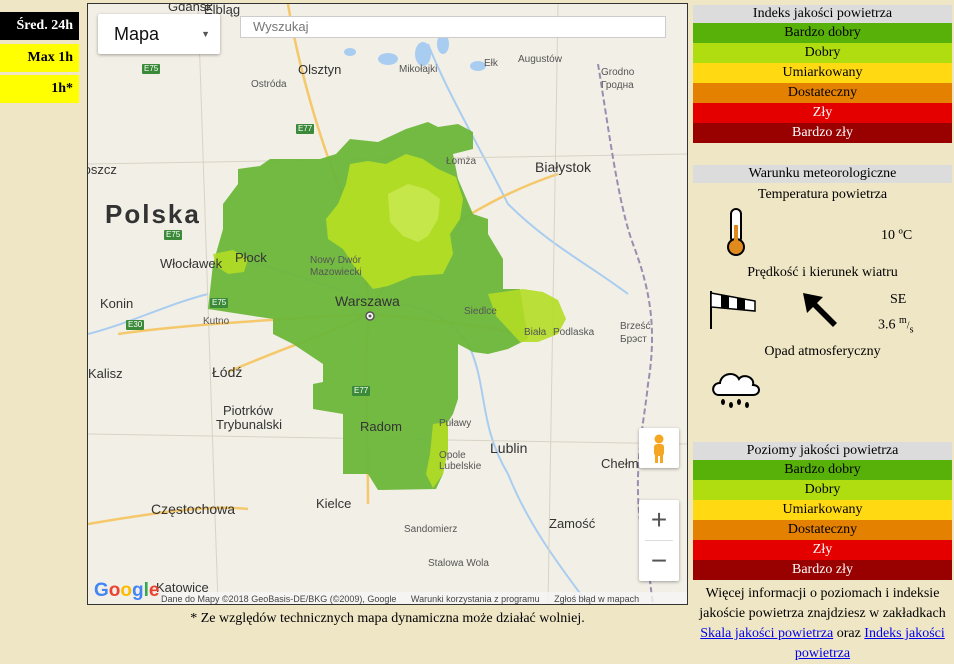 The image size is (954, 664). I want to click on city-label: Mikołajki, so click(418, 69).